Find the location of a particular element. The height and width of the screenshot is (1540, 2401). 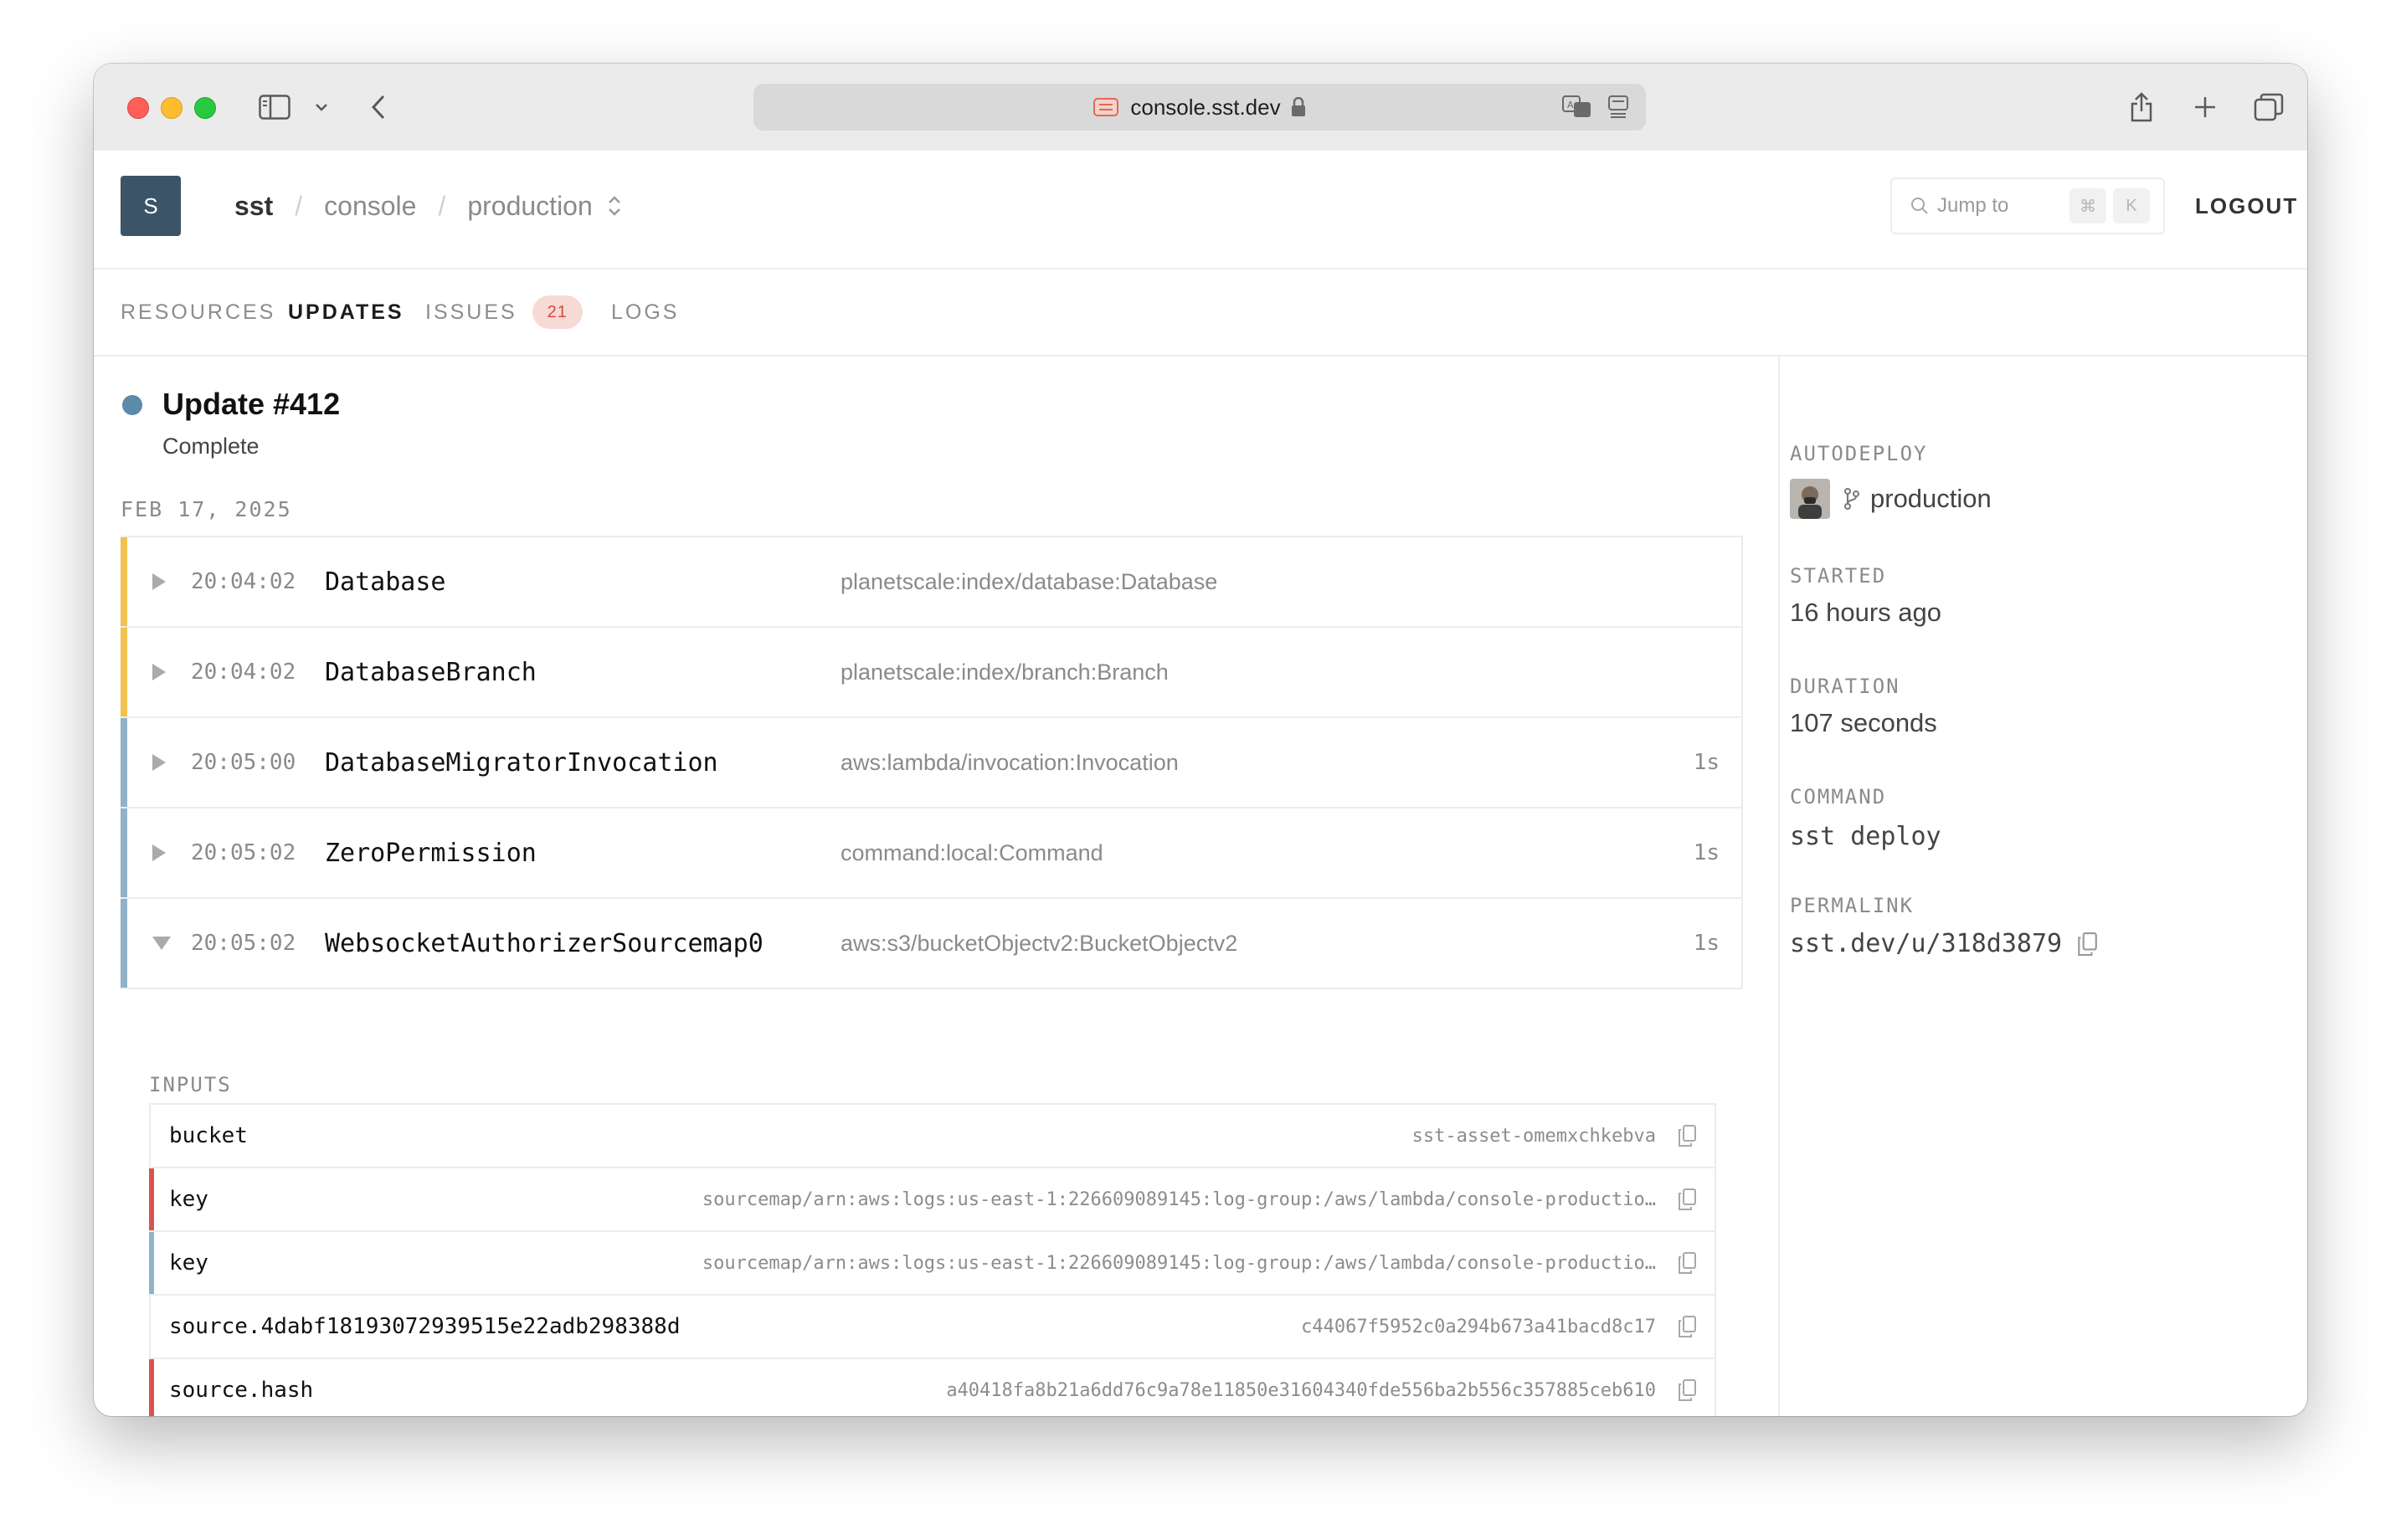

back-arrow-icon is located at coordinates (378, 107).